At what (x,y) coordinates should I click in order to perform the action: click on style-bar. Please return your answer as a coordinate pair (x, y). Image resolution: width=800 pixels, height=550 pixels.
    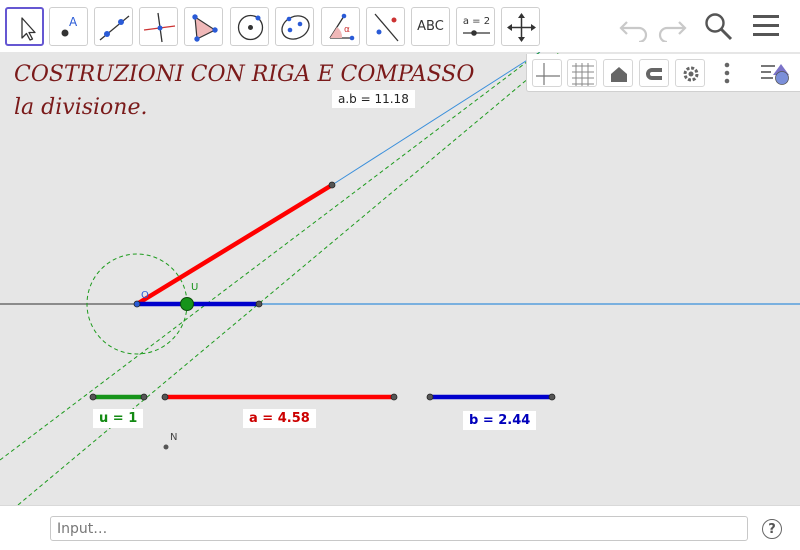
    Looking at the image, I should click on (663, 73).